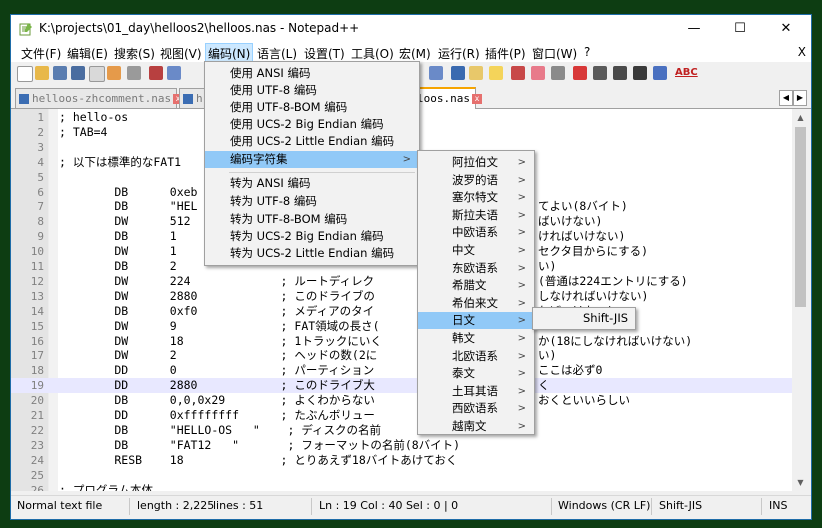 The image size is (822, 528). I want to click on use-utf8-bom-item: 使用 UTF-8-BOM 编码, so click(312, 107).